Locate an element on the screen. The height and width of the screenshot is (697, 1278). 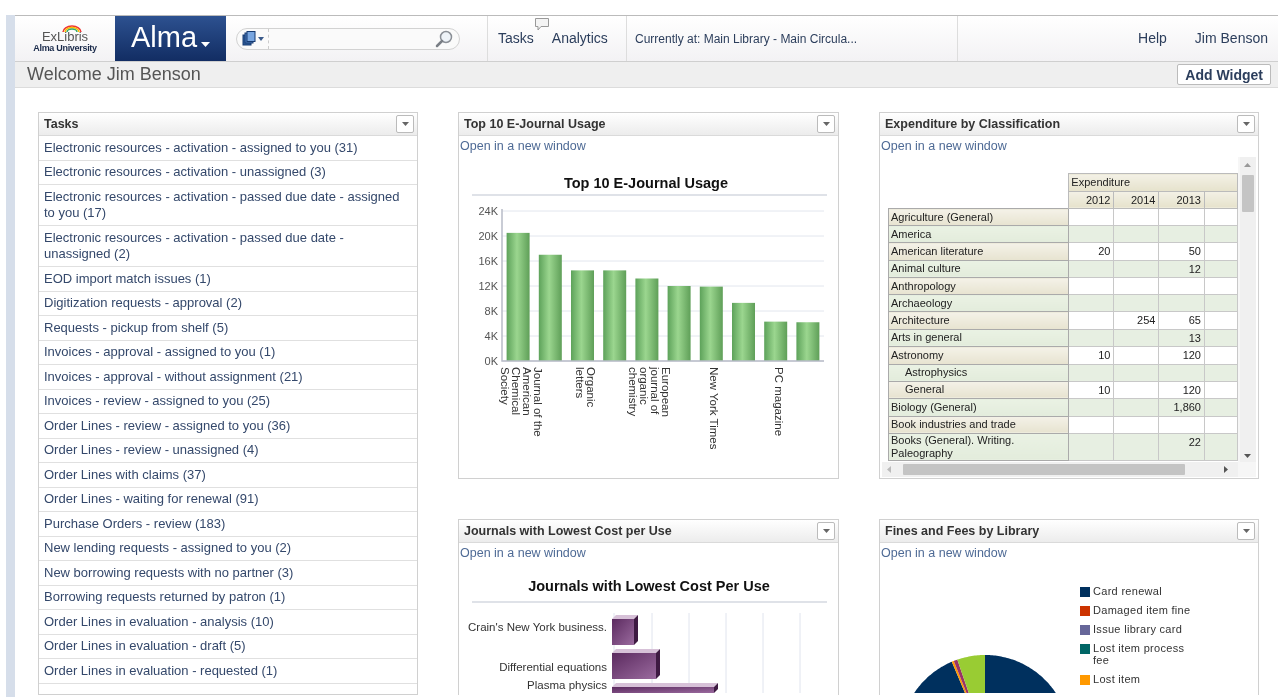
task-link: Order Lines - review - unassigned (4) is located at coordinates (228, 450).